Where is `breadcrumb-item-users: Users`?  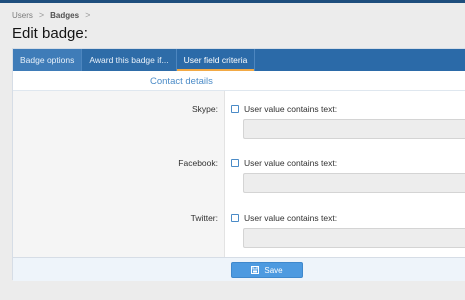 breadcrumb-item-users: Users is located at coordinates (22, 15).